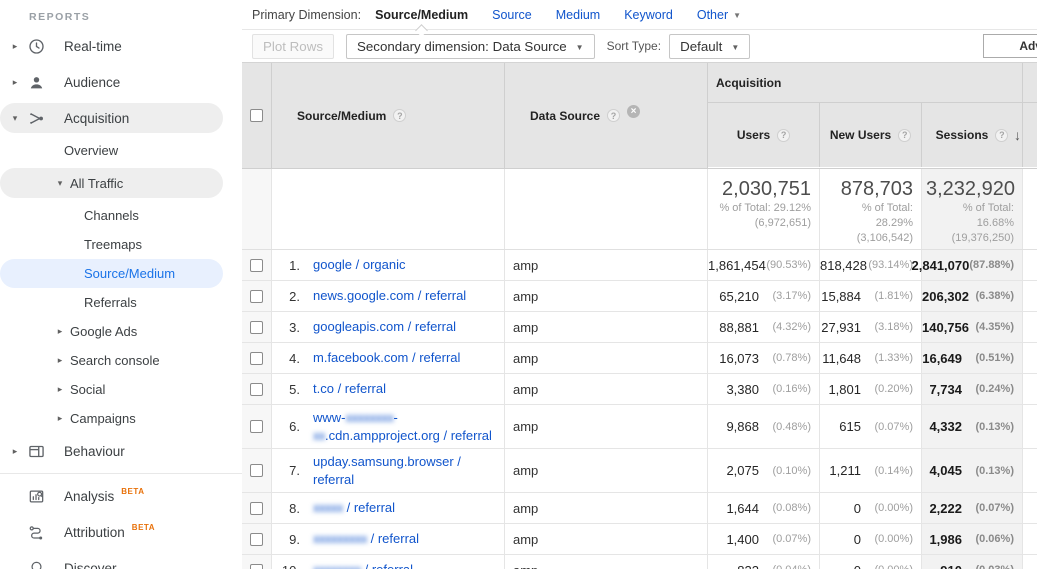  What do you see at coordinates (294, 327) in the screenshot?
I see `row-rank: 3.` at bounding box center [294, 327].